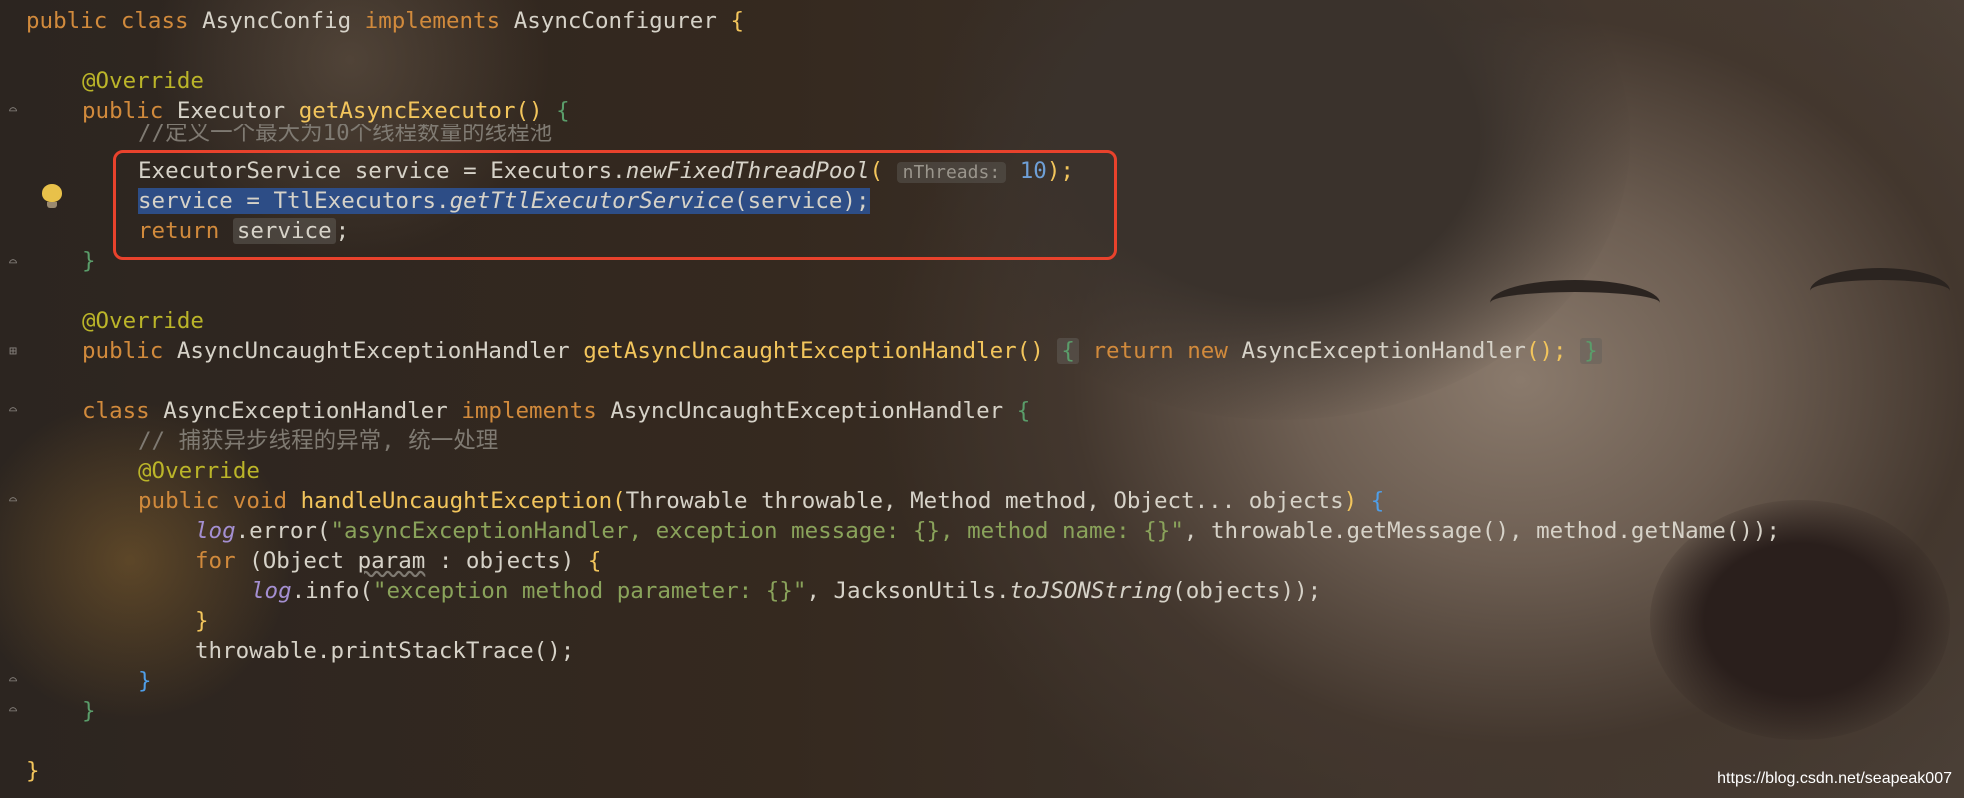 The height and width of the screenshot is (798, 1964). Describe the element at coordinates (1575, 303) in the screenshot. I see `photo-eye-left` at that location.